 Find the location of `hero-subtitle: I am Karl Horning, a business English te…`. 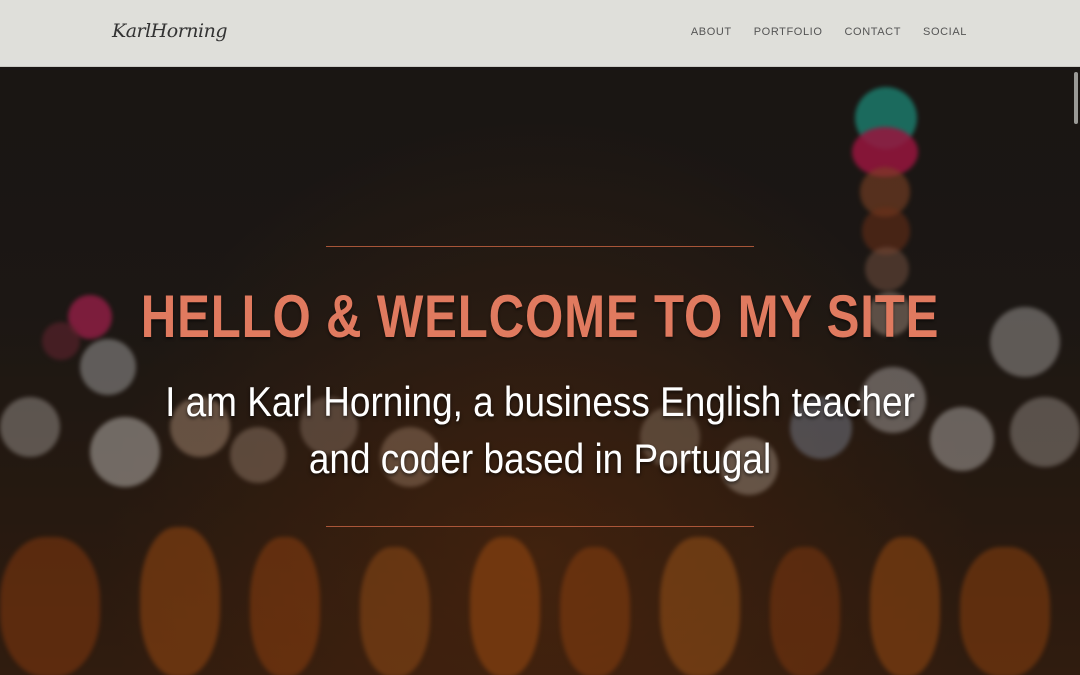

hero-subtitle: I am Karl Horning, a business English te… is located at coordinates (540, 430).